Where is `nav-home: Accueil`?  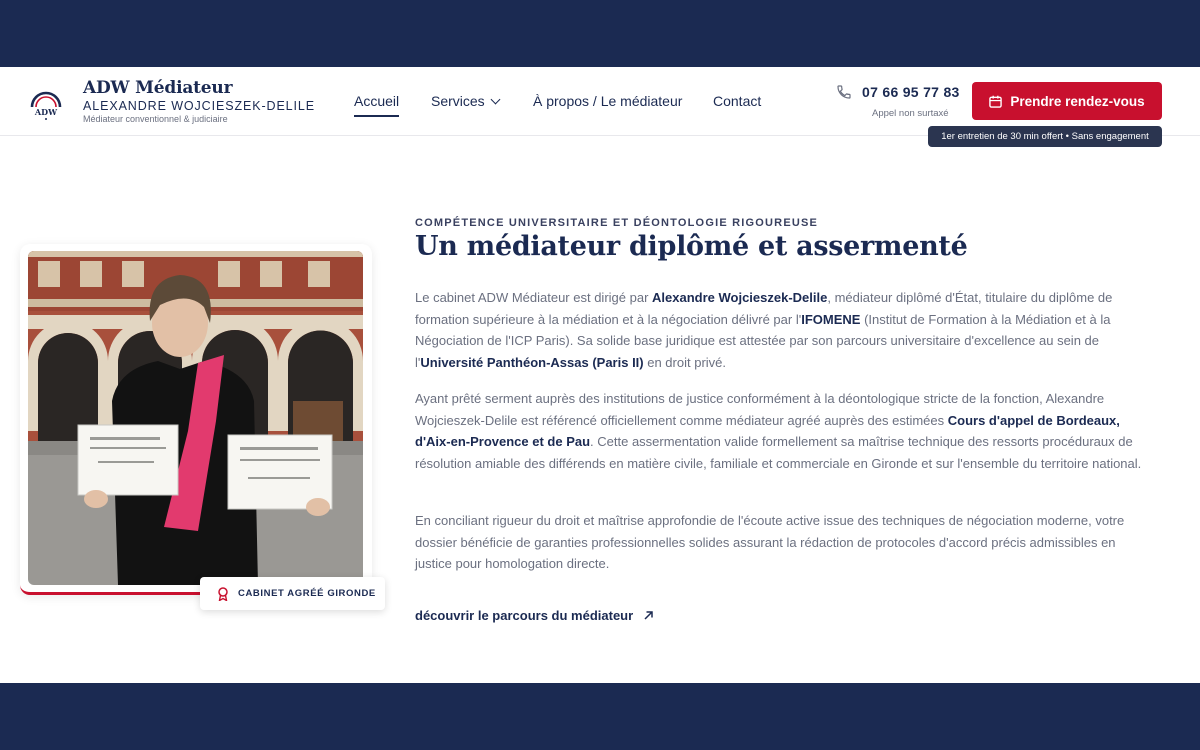
nav-home: Accueil is located at coordinates (377, 105).